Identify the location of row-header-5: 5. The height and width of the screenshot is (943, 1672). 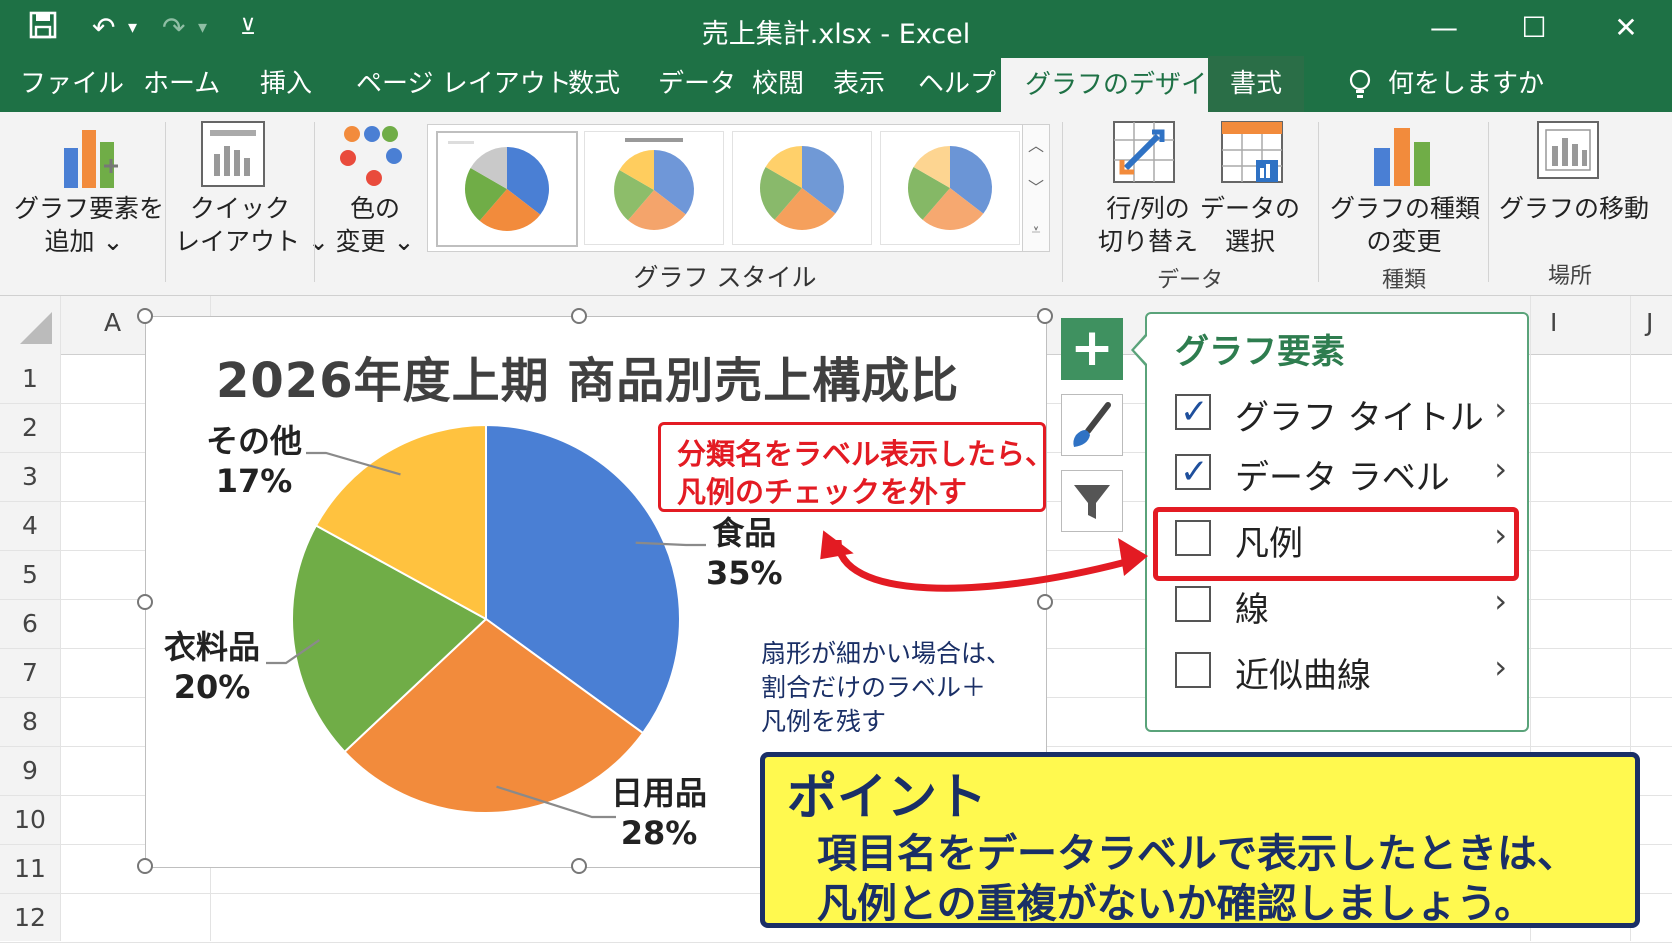
(30, 574).